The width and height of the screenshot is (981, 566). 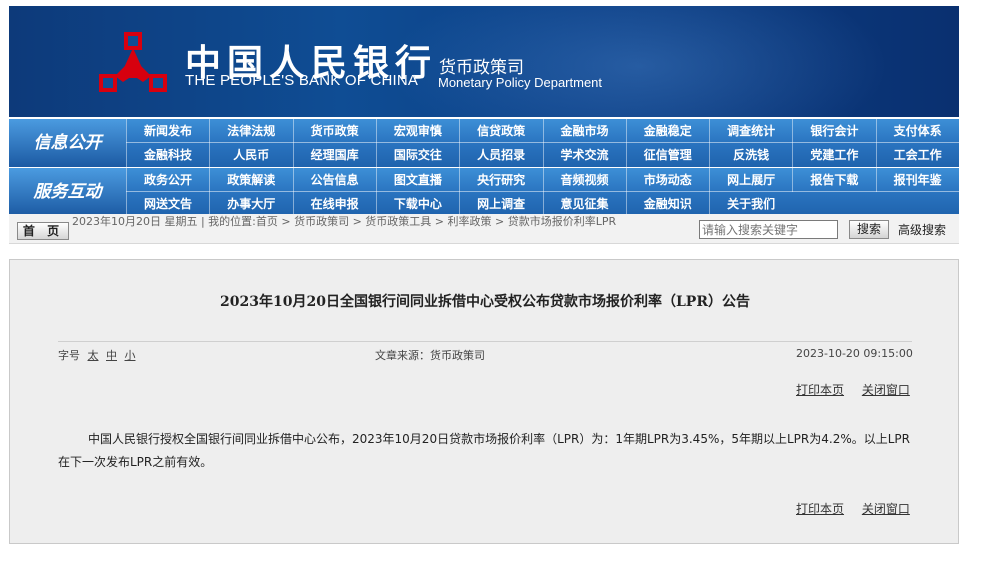 I want to click on search-button: 搜索, so click(x=869, y=229).